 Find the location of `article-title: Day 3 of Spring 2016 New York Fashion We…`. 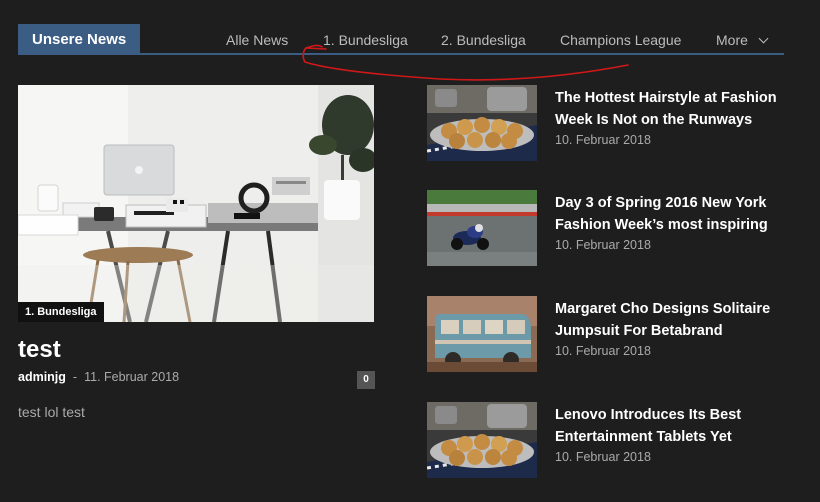

article-title: Day 3 of Spring 2016 New York Fashion We… is located at coordinates (672, 214).